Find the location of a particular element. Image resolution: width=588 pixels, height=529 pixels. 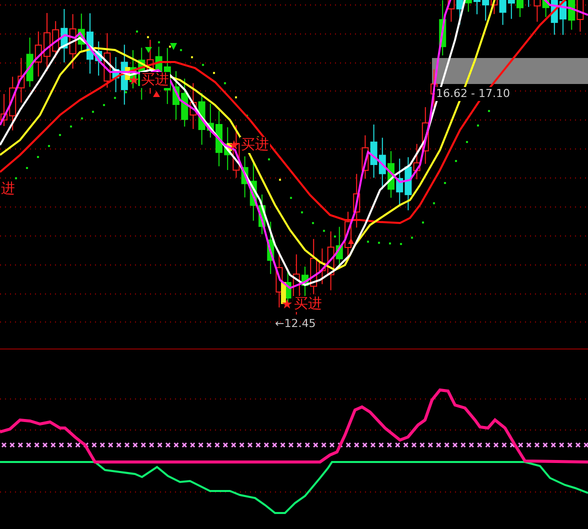

low-price-label: ←12.45 is located at coordinates (295, 324).